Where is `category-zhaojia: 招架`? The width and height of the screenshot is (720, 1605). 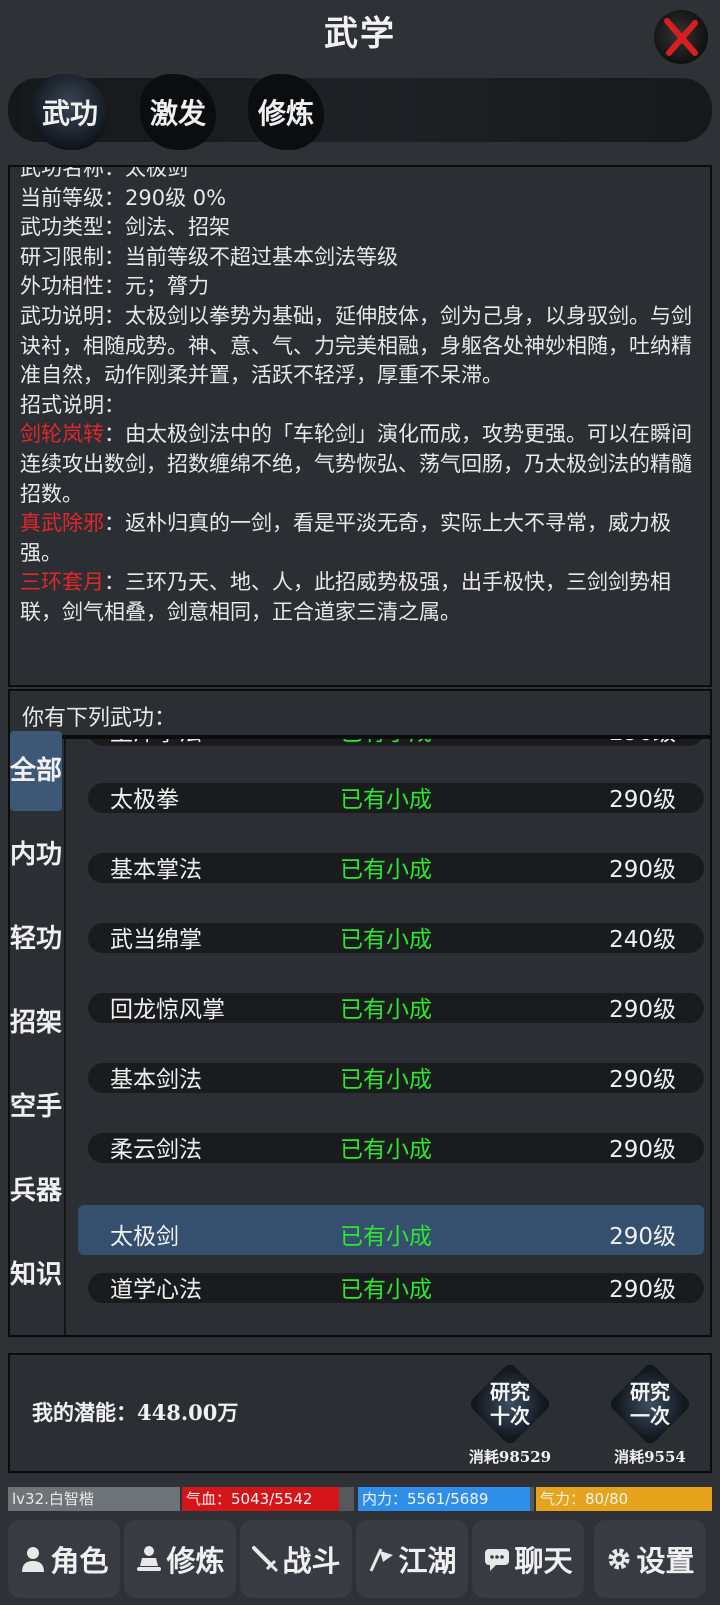 category-zhaojia: 招架 is located at coordinates (36, 1023).